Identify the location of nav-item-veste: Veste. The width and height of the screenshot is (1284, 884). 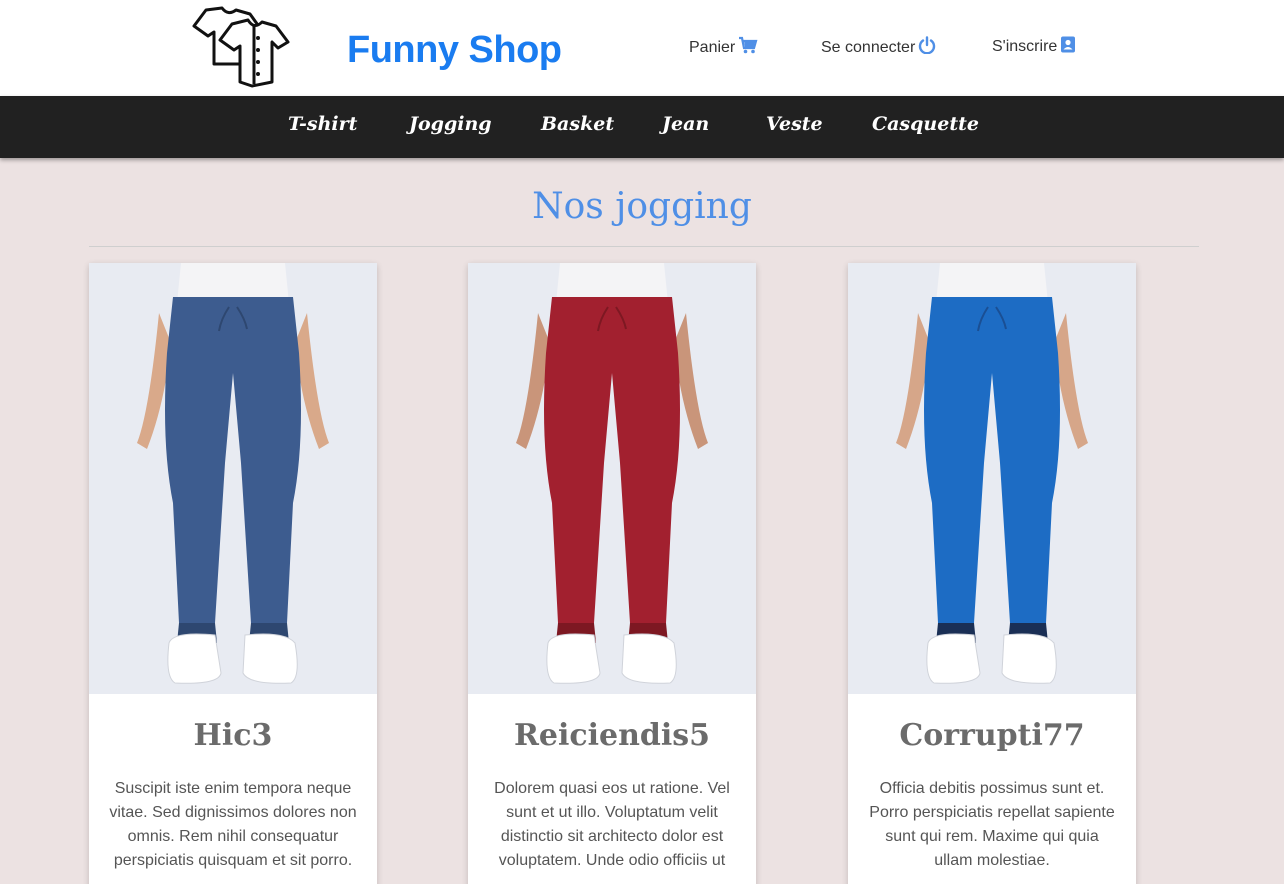
(794, 124).